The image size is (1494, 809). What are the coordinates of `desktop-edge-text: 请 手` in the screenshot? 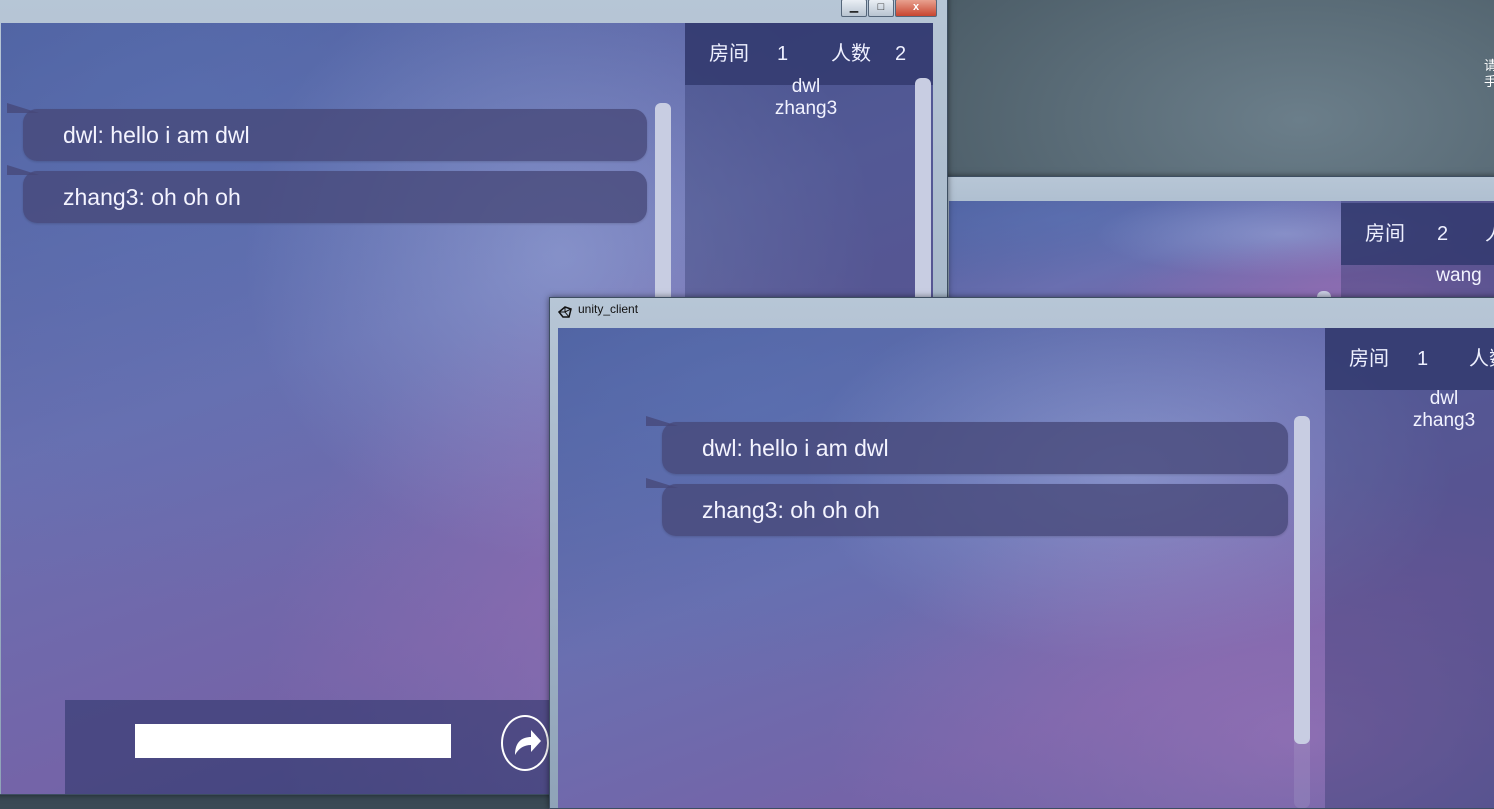 It's located at (1489, 73).